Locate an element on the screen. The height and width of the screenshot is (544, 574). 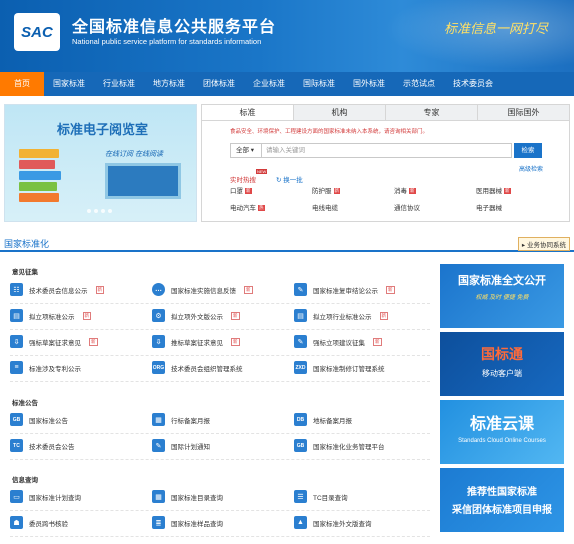
service-link: ✎ 强标立项建议征集新 is located at coordinates (338, 341).